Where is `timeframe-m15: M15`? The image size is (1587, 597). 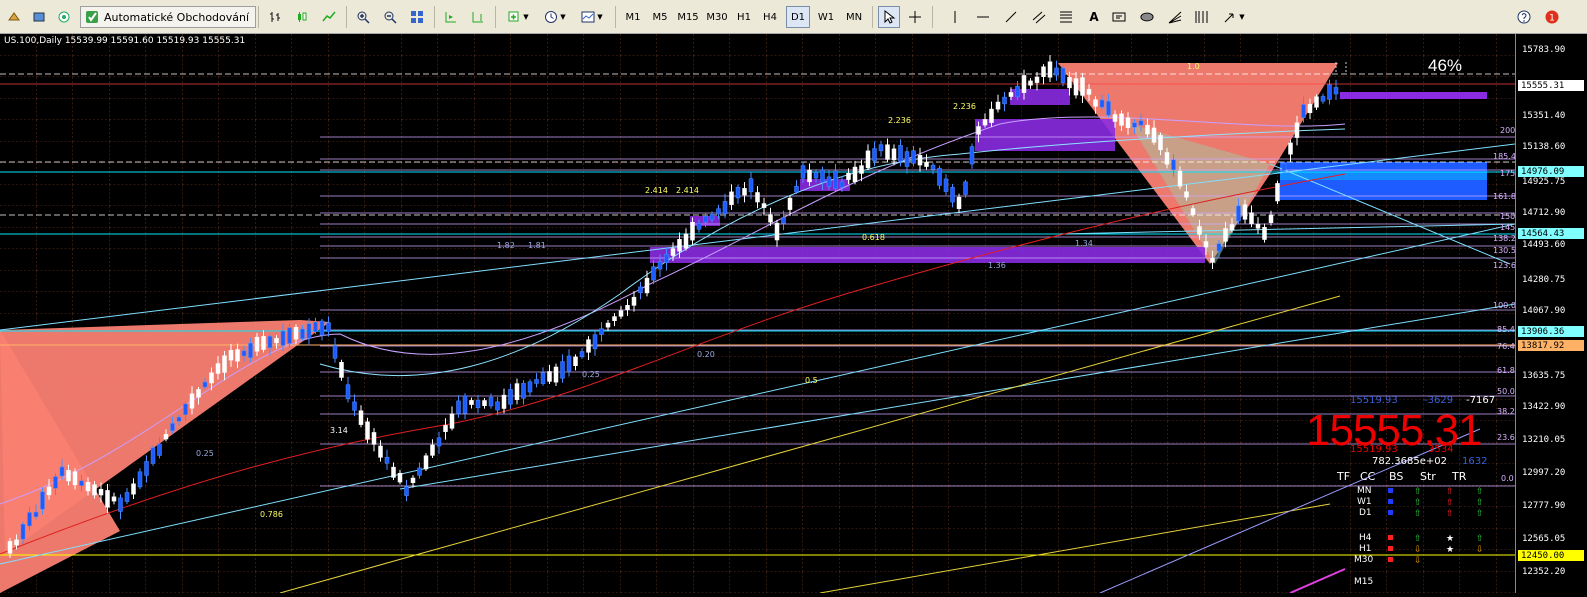 timeframe-m15: M15 is located at coordinates (688, 17).